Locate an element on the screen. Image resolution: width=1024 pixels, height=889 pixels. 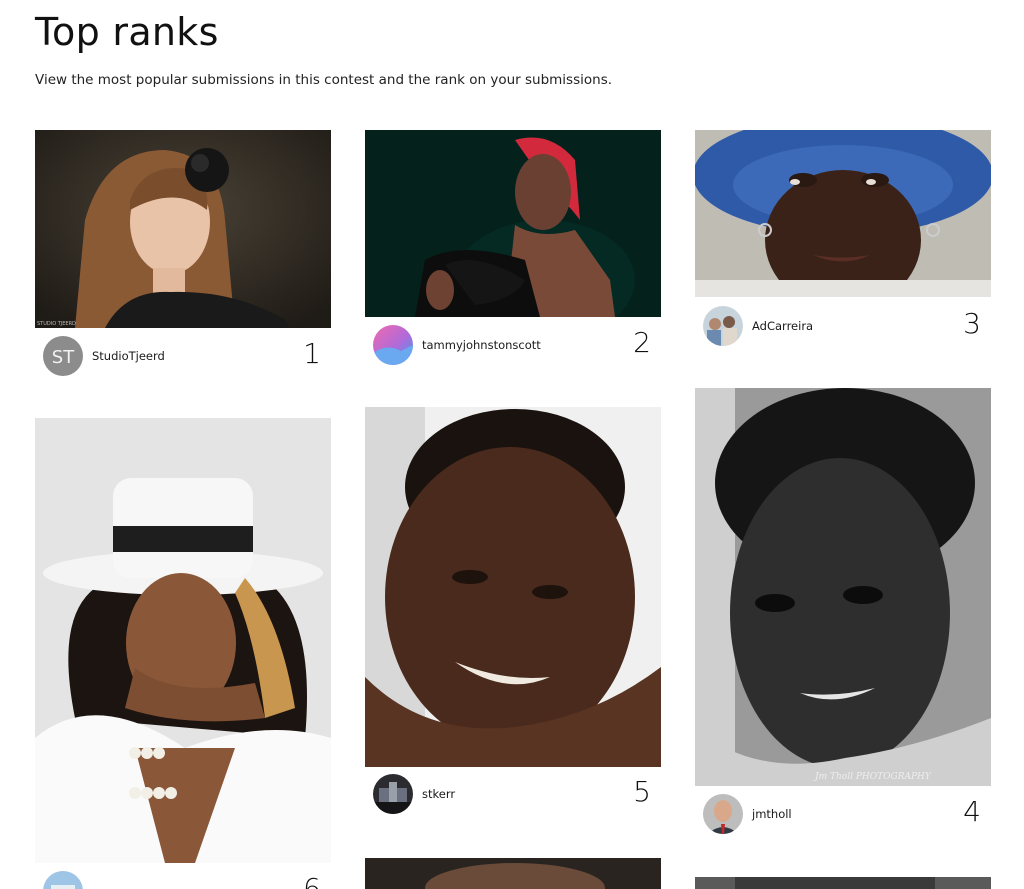
submission-meta-4: jmtholl 4 is located at coordinates (843, 815).